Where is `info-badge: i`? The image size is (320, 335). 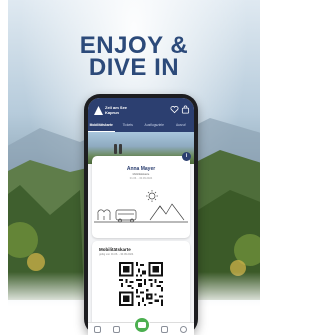 info-badge: i is located at coordinates (186, 156).